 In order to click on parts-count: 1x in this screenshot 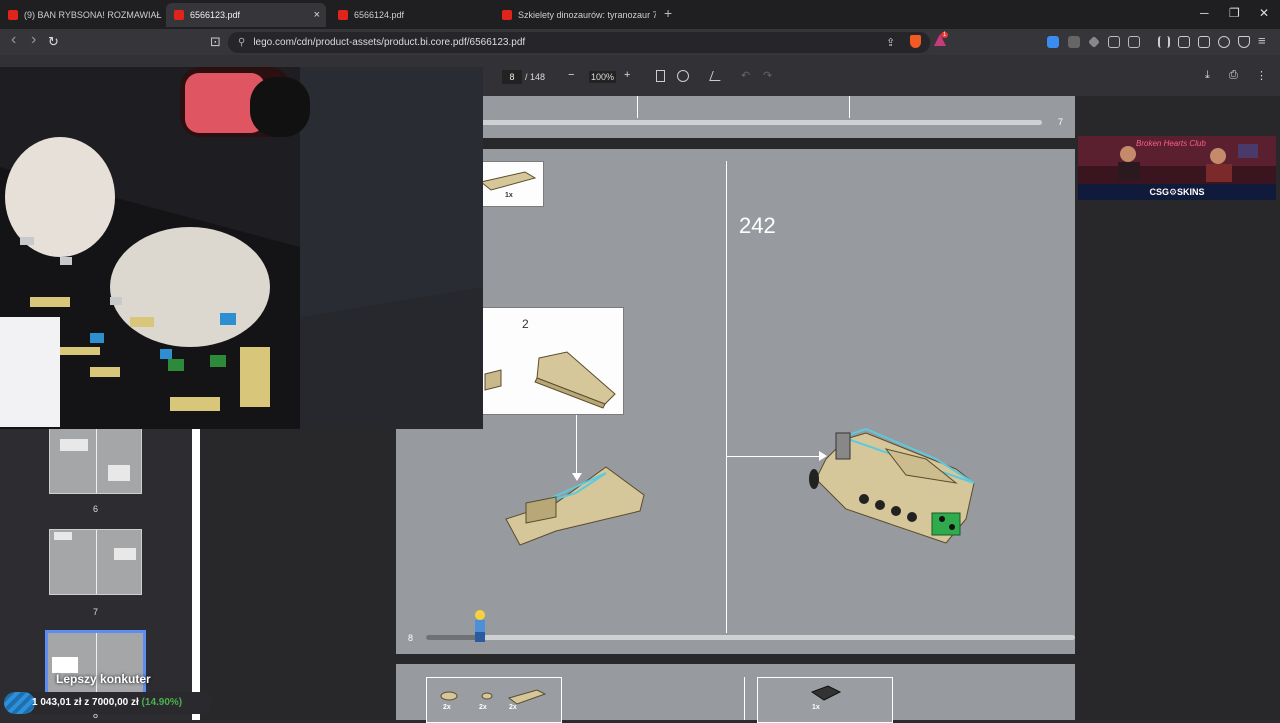, I will do `click(509, 195)`.